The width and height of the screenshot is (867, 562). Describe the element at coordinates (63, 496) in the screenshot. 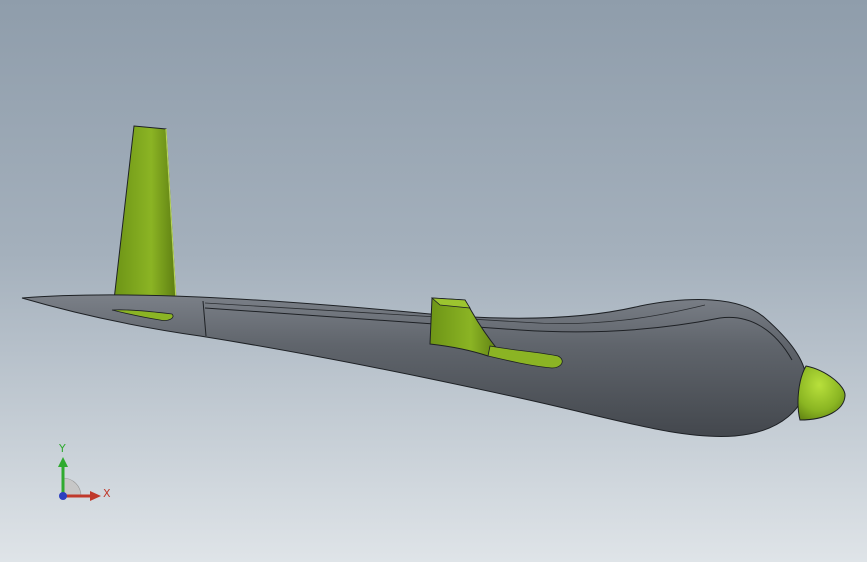

I see `triad-z-axis` at that location.